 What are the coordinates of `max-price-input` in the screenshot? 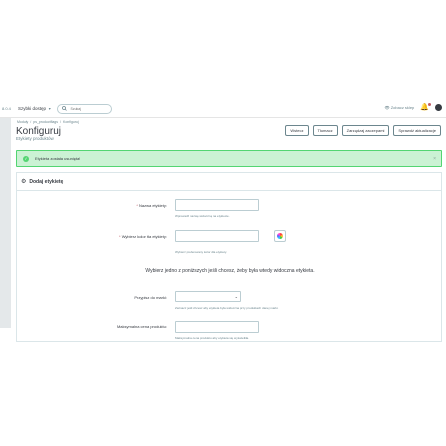 It's located at (217, 327).